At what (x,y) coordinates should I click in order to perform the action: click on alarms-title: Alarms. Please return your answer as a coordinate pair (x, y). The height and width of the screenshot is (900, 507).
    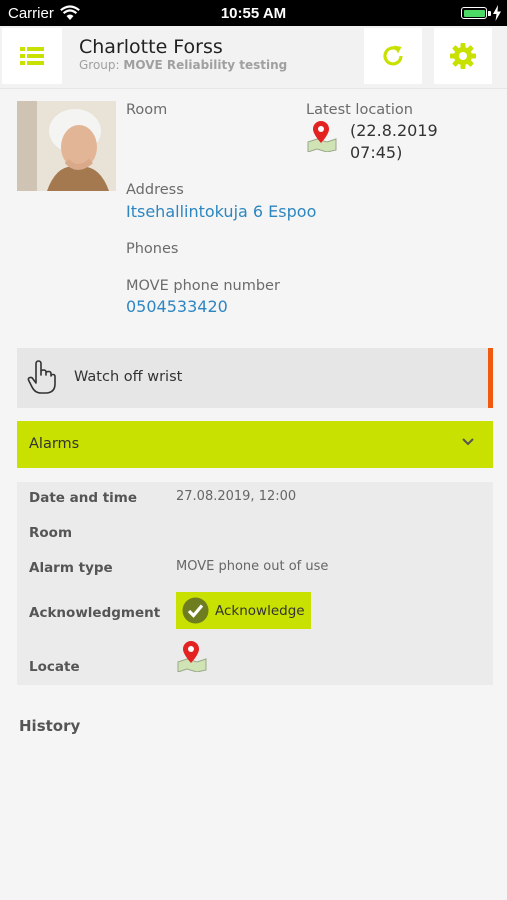
    Looking at the image, I should click on (54, 444).